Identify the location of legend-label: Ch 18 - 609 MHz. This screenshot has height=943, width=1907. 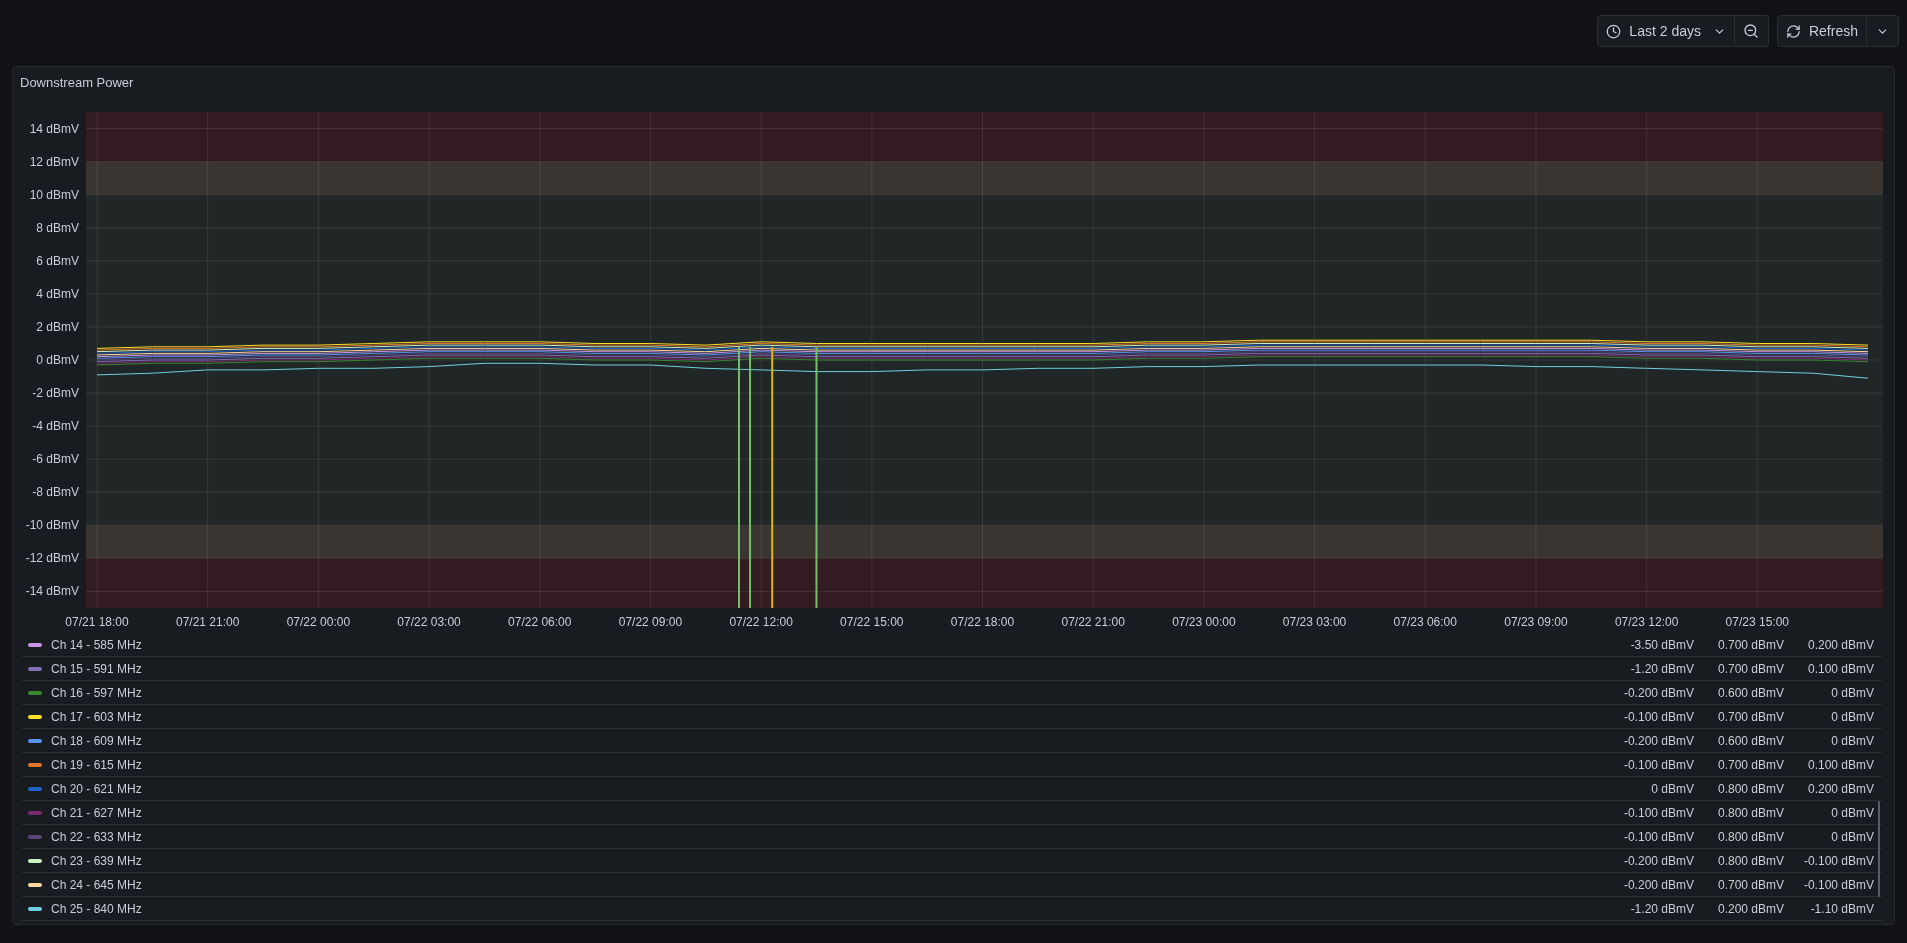
(96, 740).